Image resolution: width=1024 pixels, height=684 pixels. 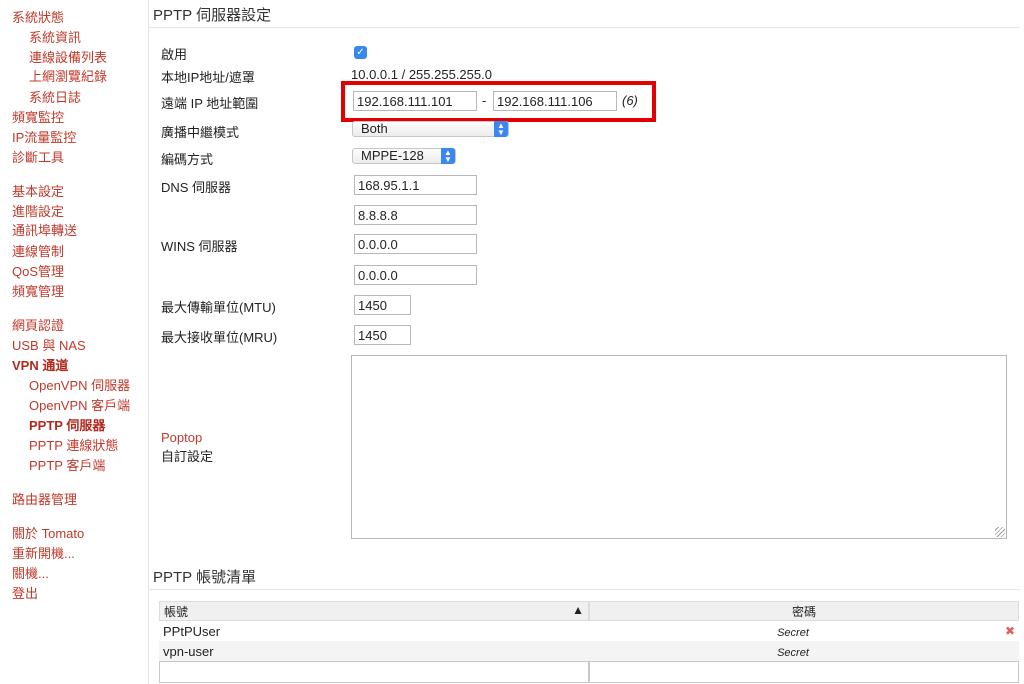 What do you see at coordinates (44, 231) in the screenshot?
I see `nav-port-forwarding: 通訊埠轉送` at bounding box center [44, 231].